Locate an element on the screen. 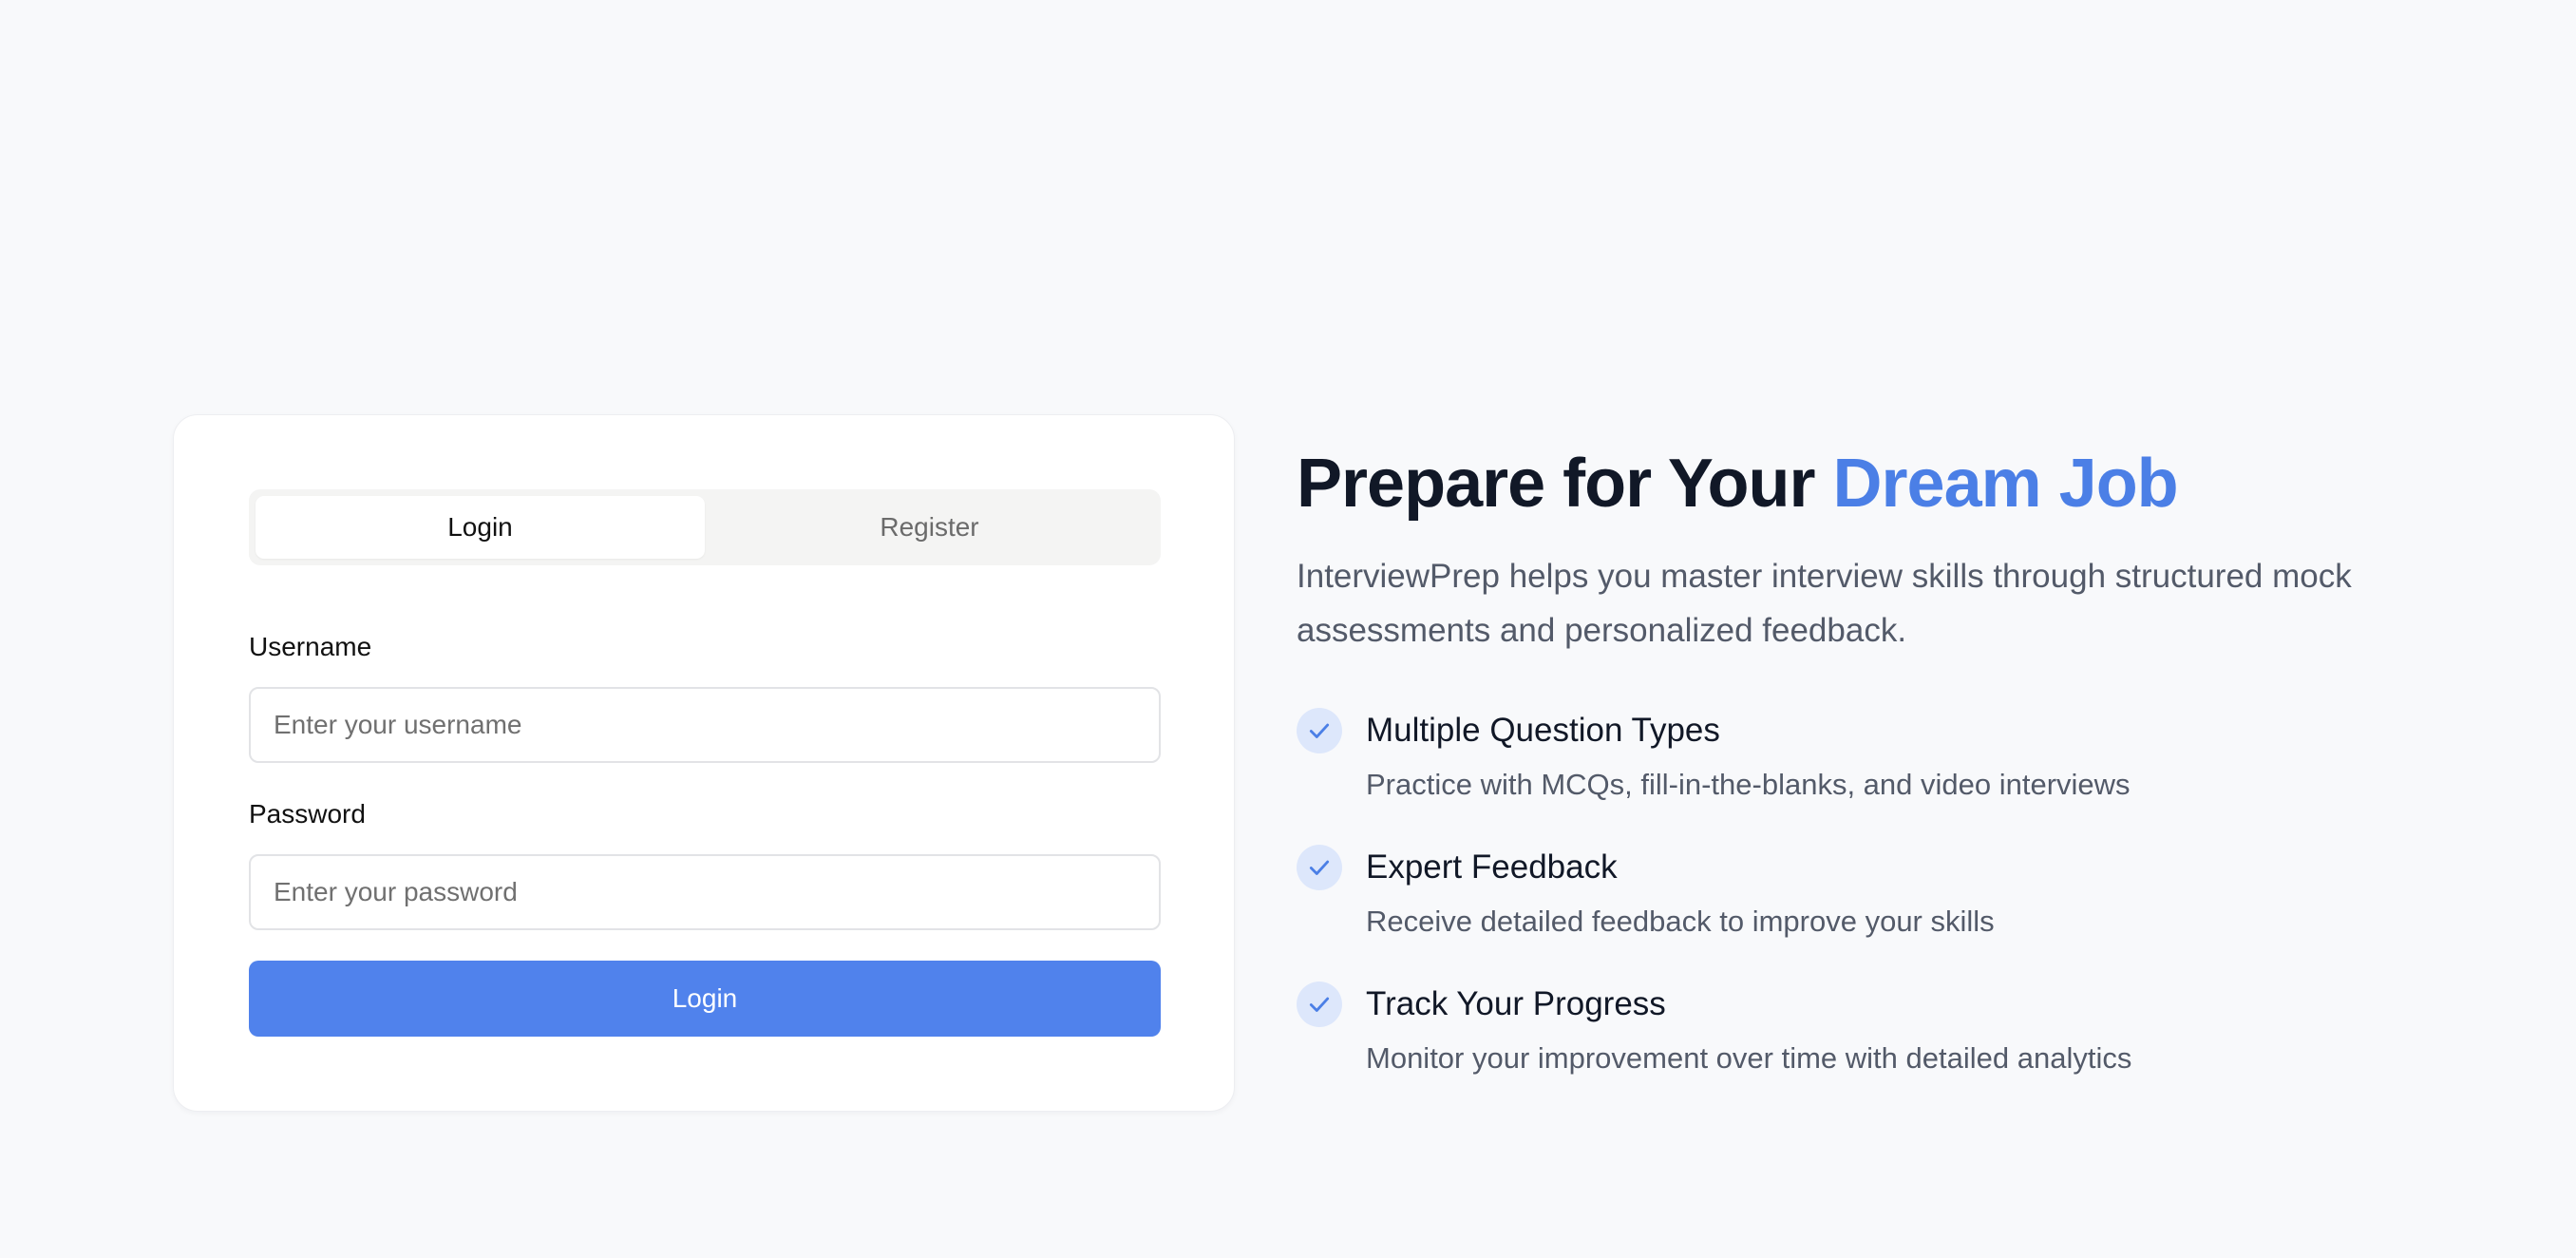 The image size is (2576, 1258). password-label: Password is located at coordinates (307, 814).